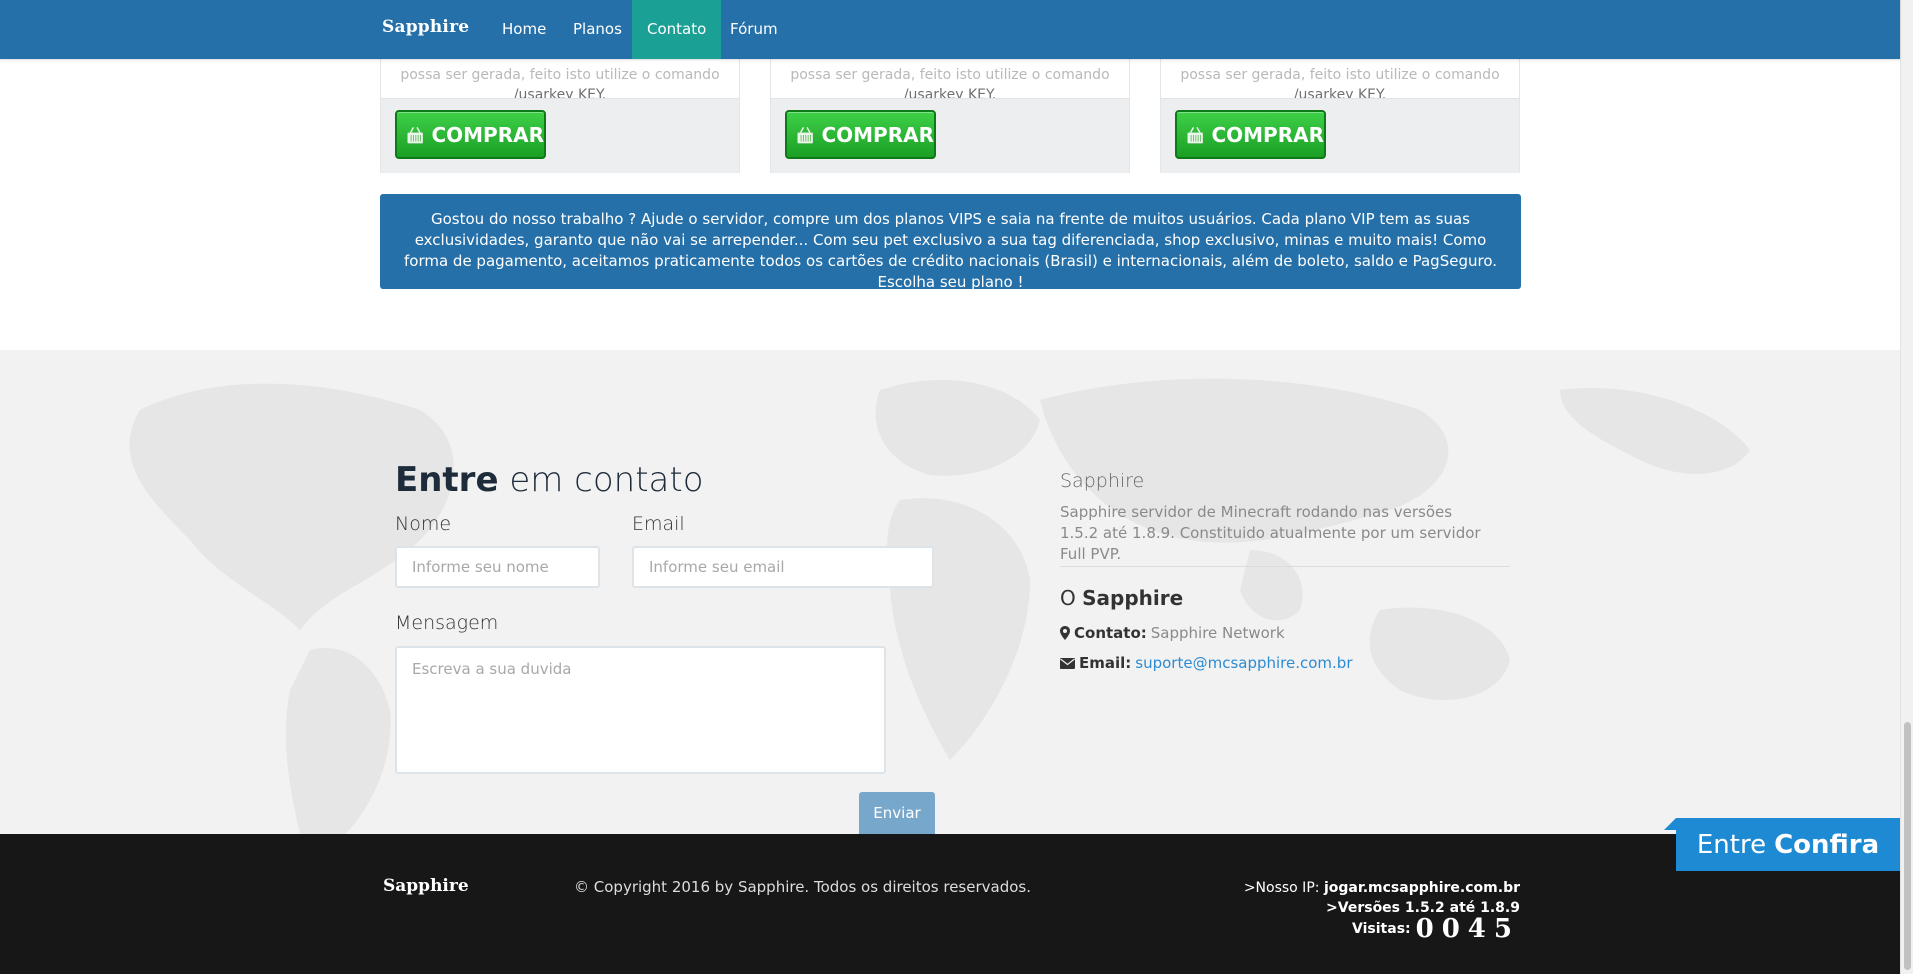 This screenshot has height=974, width=1913. I want to click on name-label: Nome, so click(423, 524).